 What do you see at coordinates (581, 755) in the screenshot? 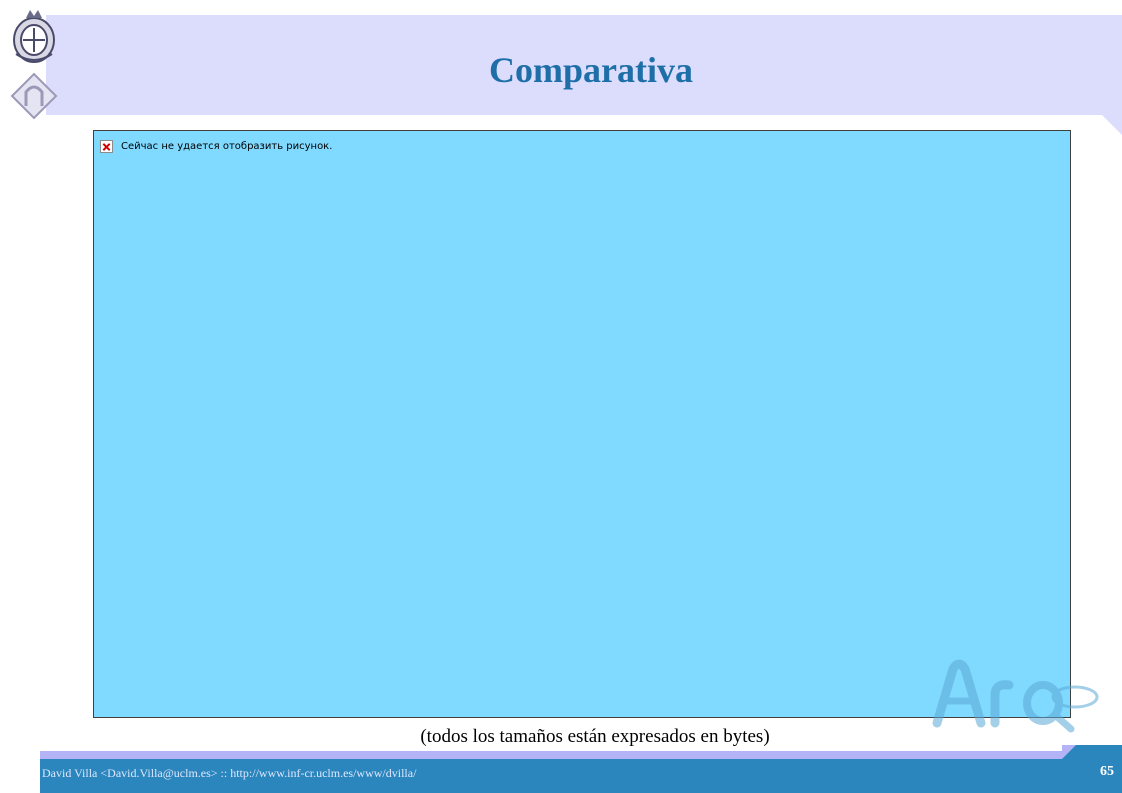
I see `footer-top-stripe` at bounding box center [581, 755].